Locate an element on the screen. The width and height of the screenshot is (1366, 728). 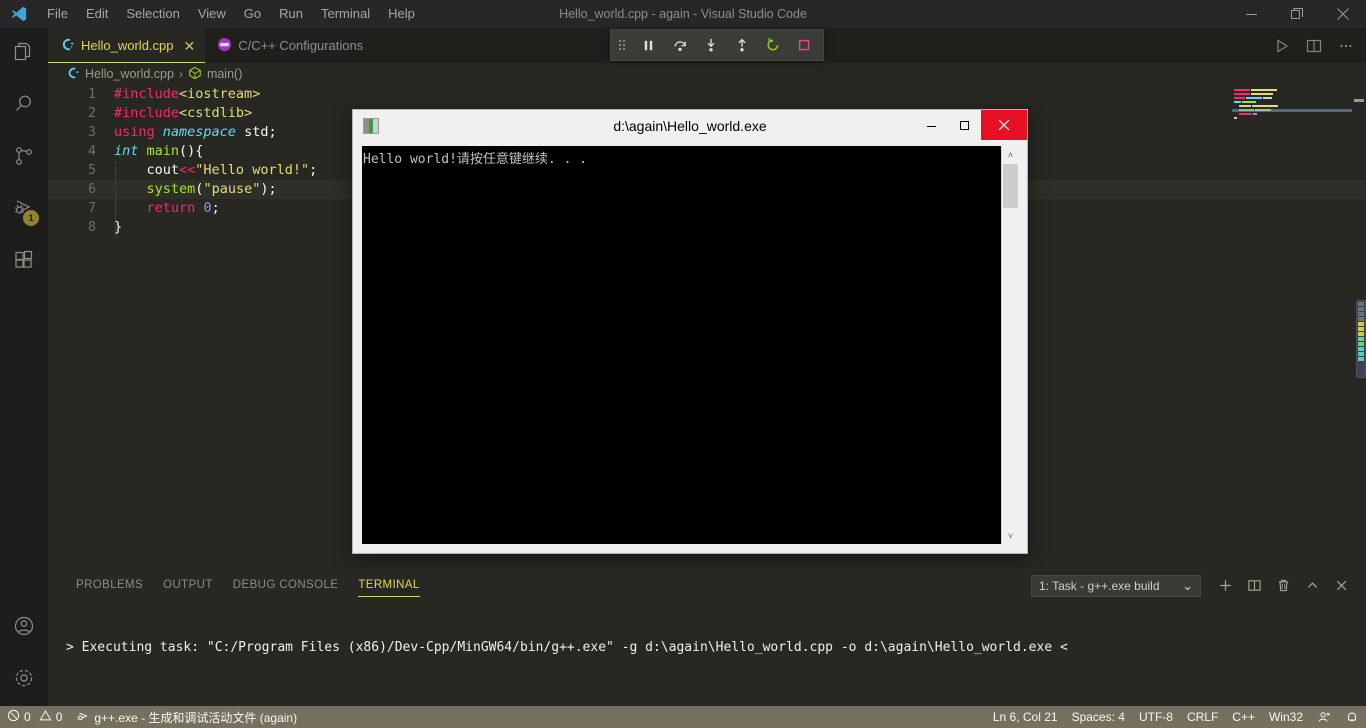
tab-terminal: TERMINAL is located at coordinates (388, 585).